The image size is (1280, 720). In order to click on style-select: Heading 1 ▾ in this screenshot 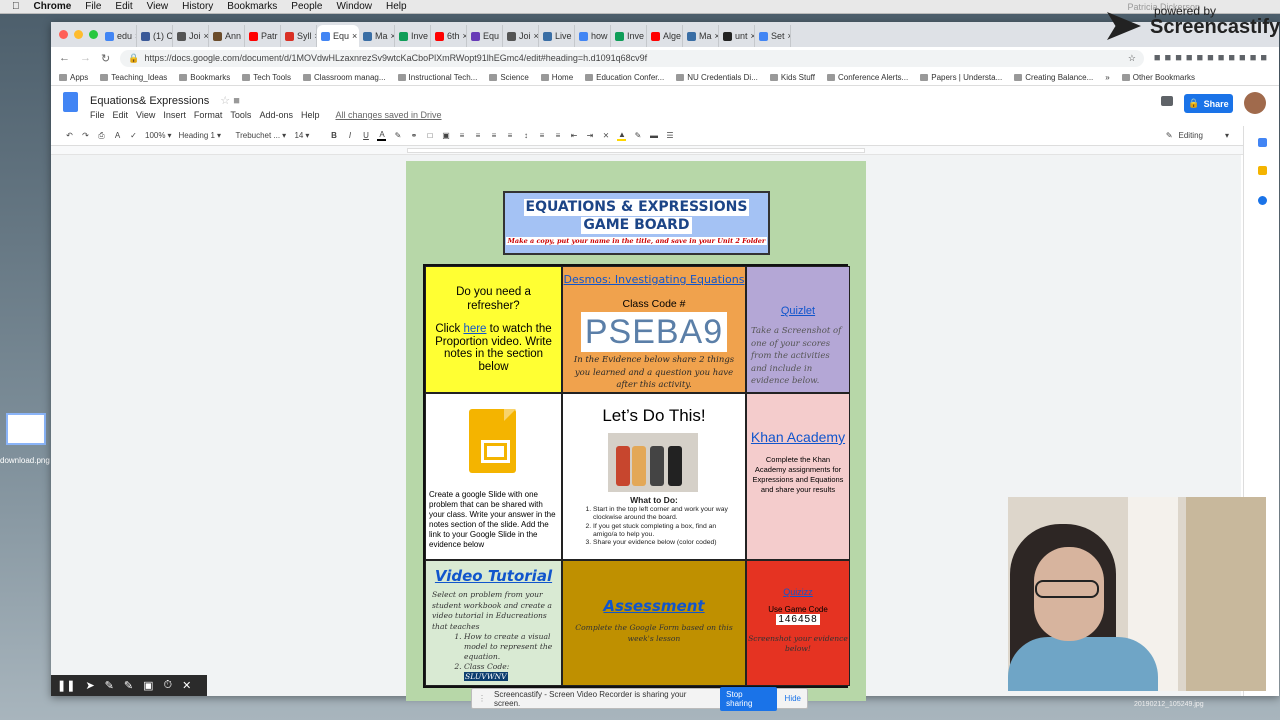, I will do `click(203, 135)`.